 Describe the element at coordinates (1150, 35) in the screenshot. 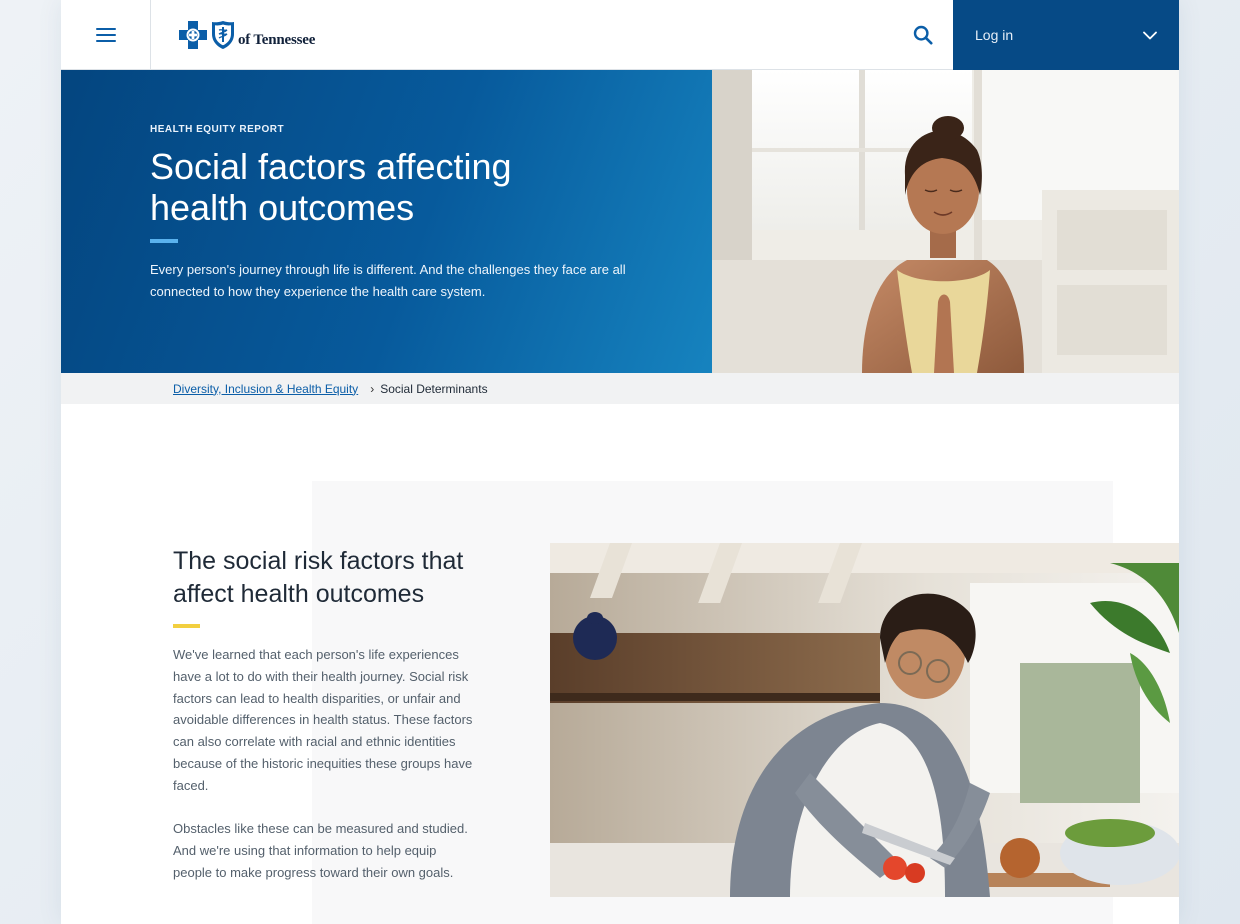

I see `chevron-down-icon` at that location.